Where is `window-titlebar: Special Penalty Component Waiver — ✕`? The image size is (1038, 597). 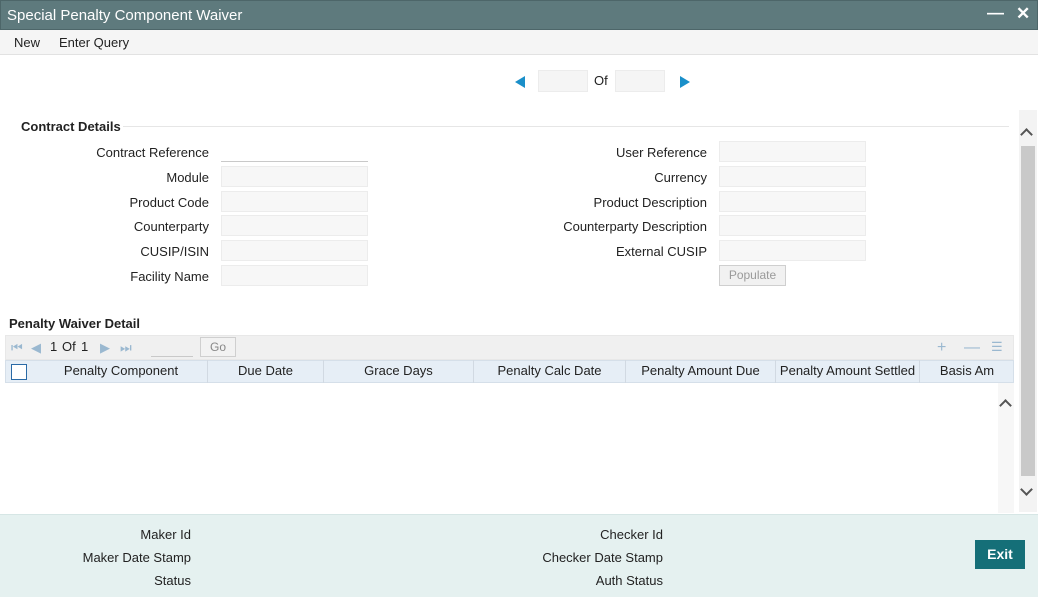 window-titlebar: Special Penalty Component Waiver — ✕ is located at coordinates (519, 15).